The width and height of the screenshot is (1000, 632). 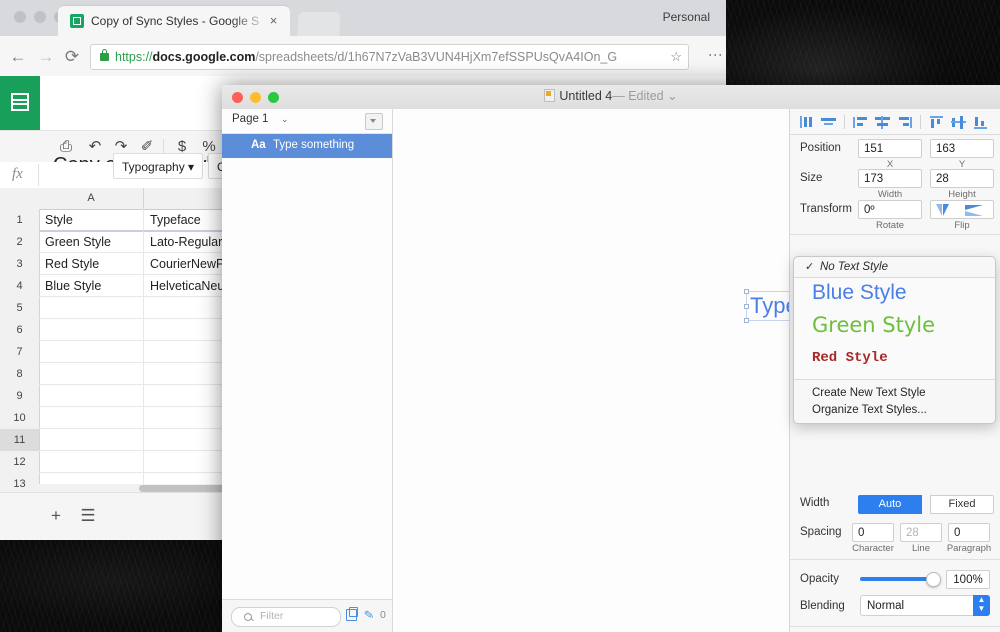 I want to click on text-style-red: Red Style, so click(x=850, y=358).